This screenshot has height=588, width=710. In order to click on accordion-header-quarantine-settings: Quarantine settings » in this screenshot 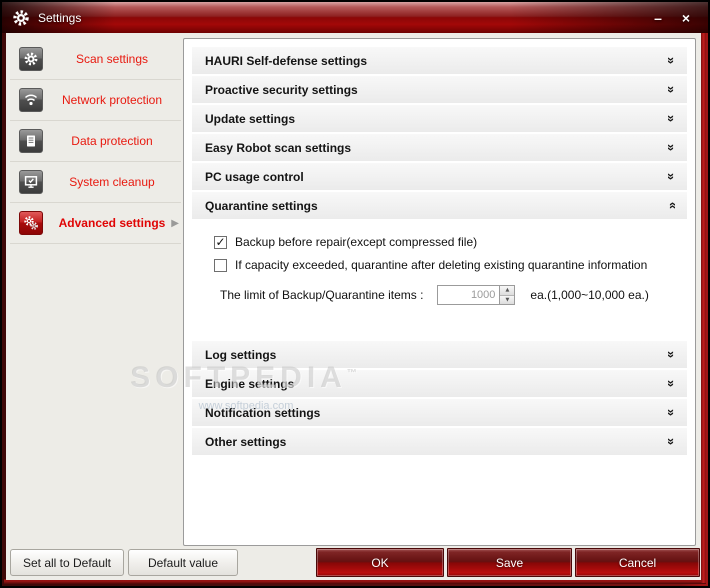, I will do `click(439, 205)`.